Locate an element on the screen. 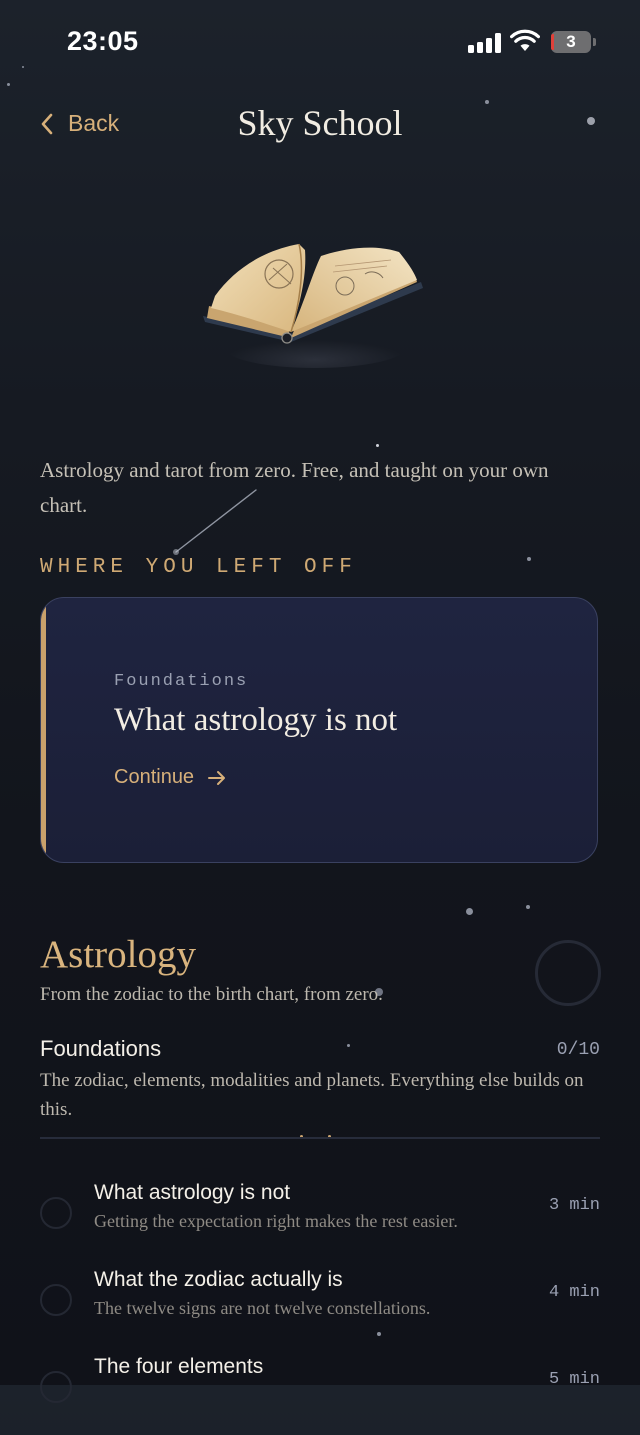 This screenshot has width=640, height=1435. module-progress-count: 0/10 is located at coordinates (578, 1050).